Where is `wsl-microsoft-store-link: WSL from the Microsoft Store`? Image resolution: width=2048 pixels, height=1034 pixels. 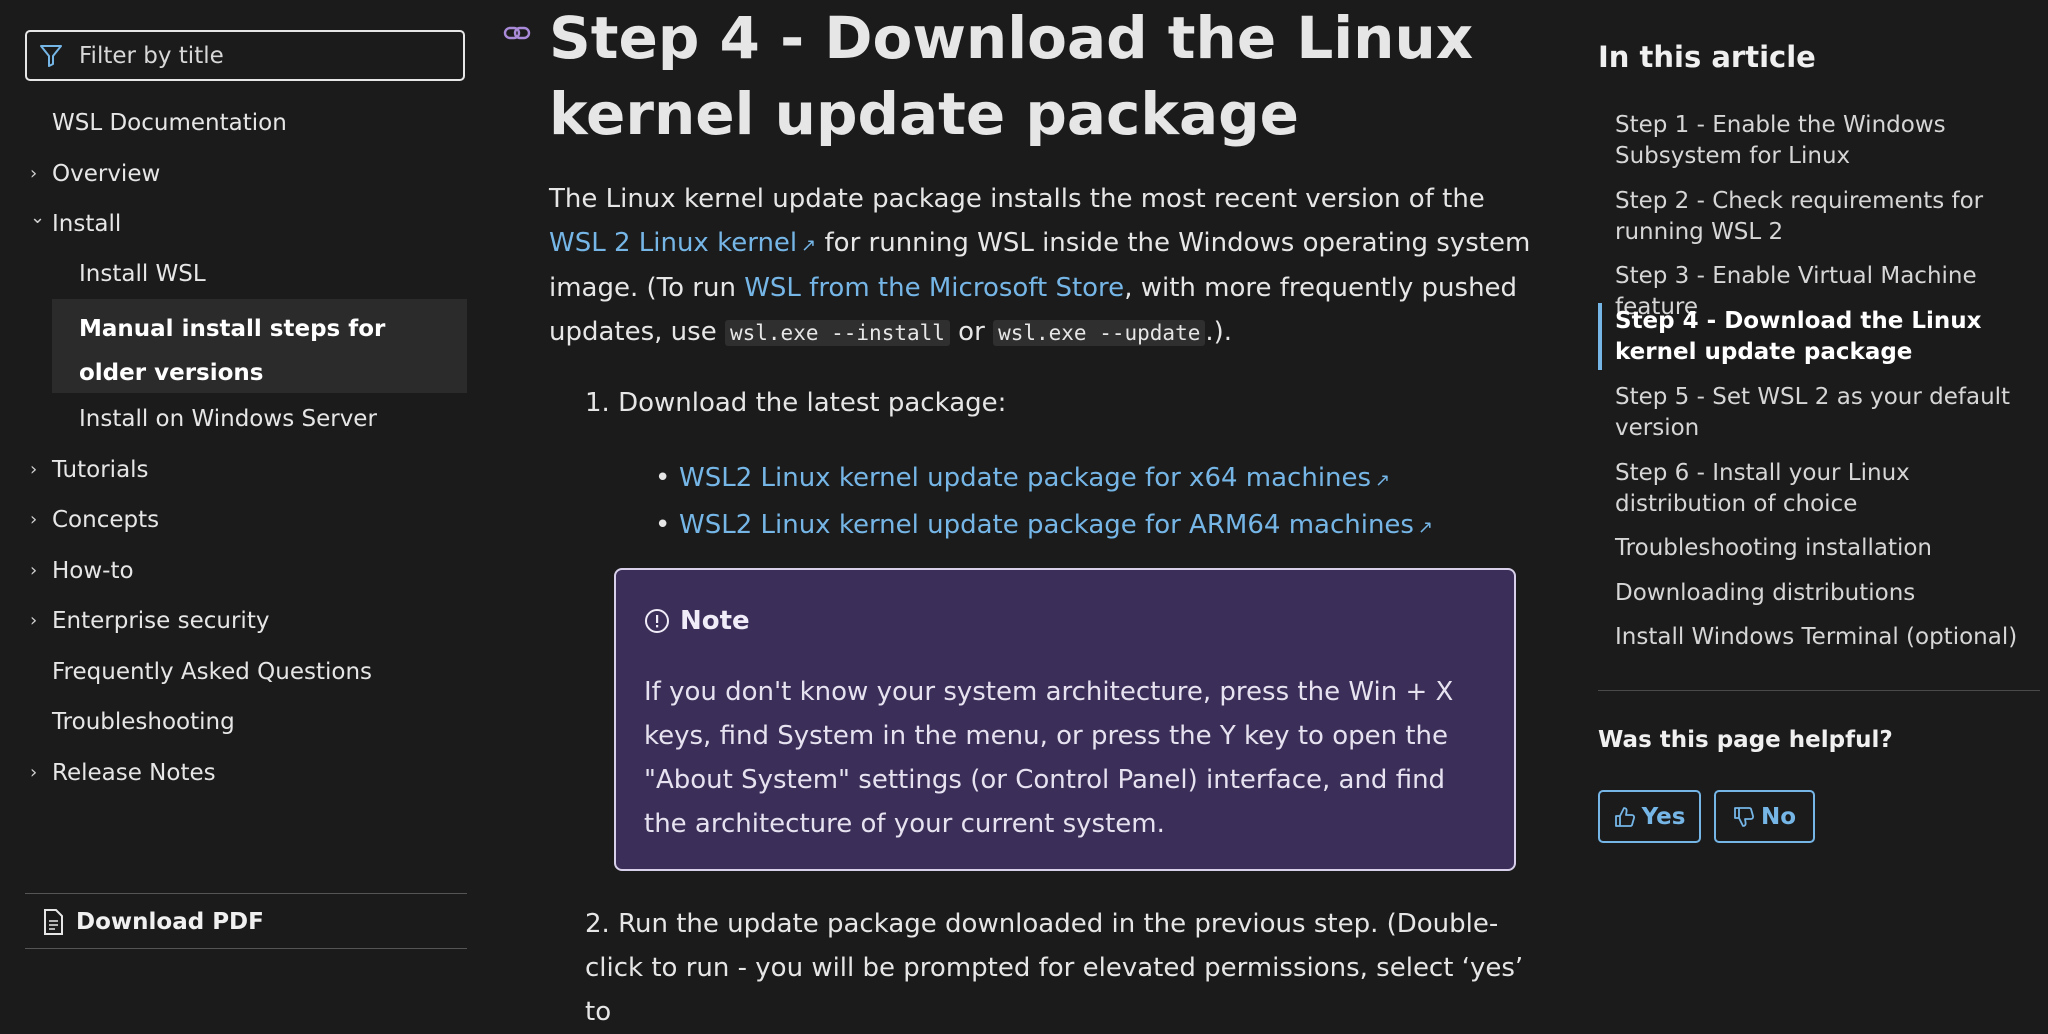 wsl-microsoft-store-link: WSL from the Microsoft Store is located at coordinates (934, 288).